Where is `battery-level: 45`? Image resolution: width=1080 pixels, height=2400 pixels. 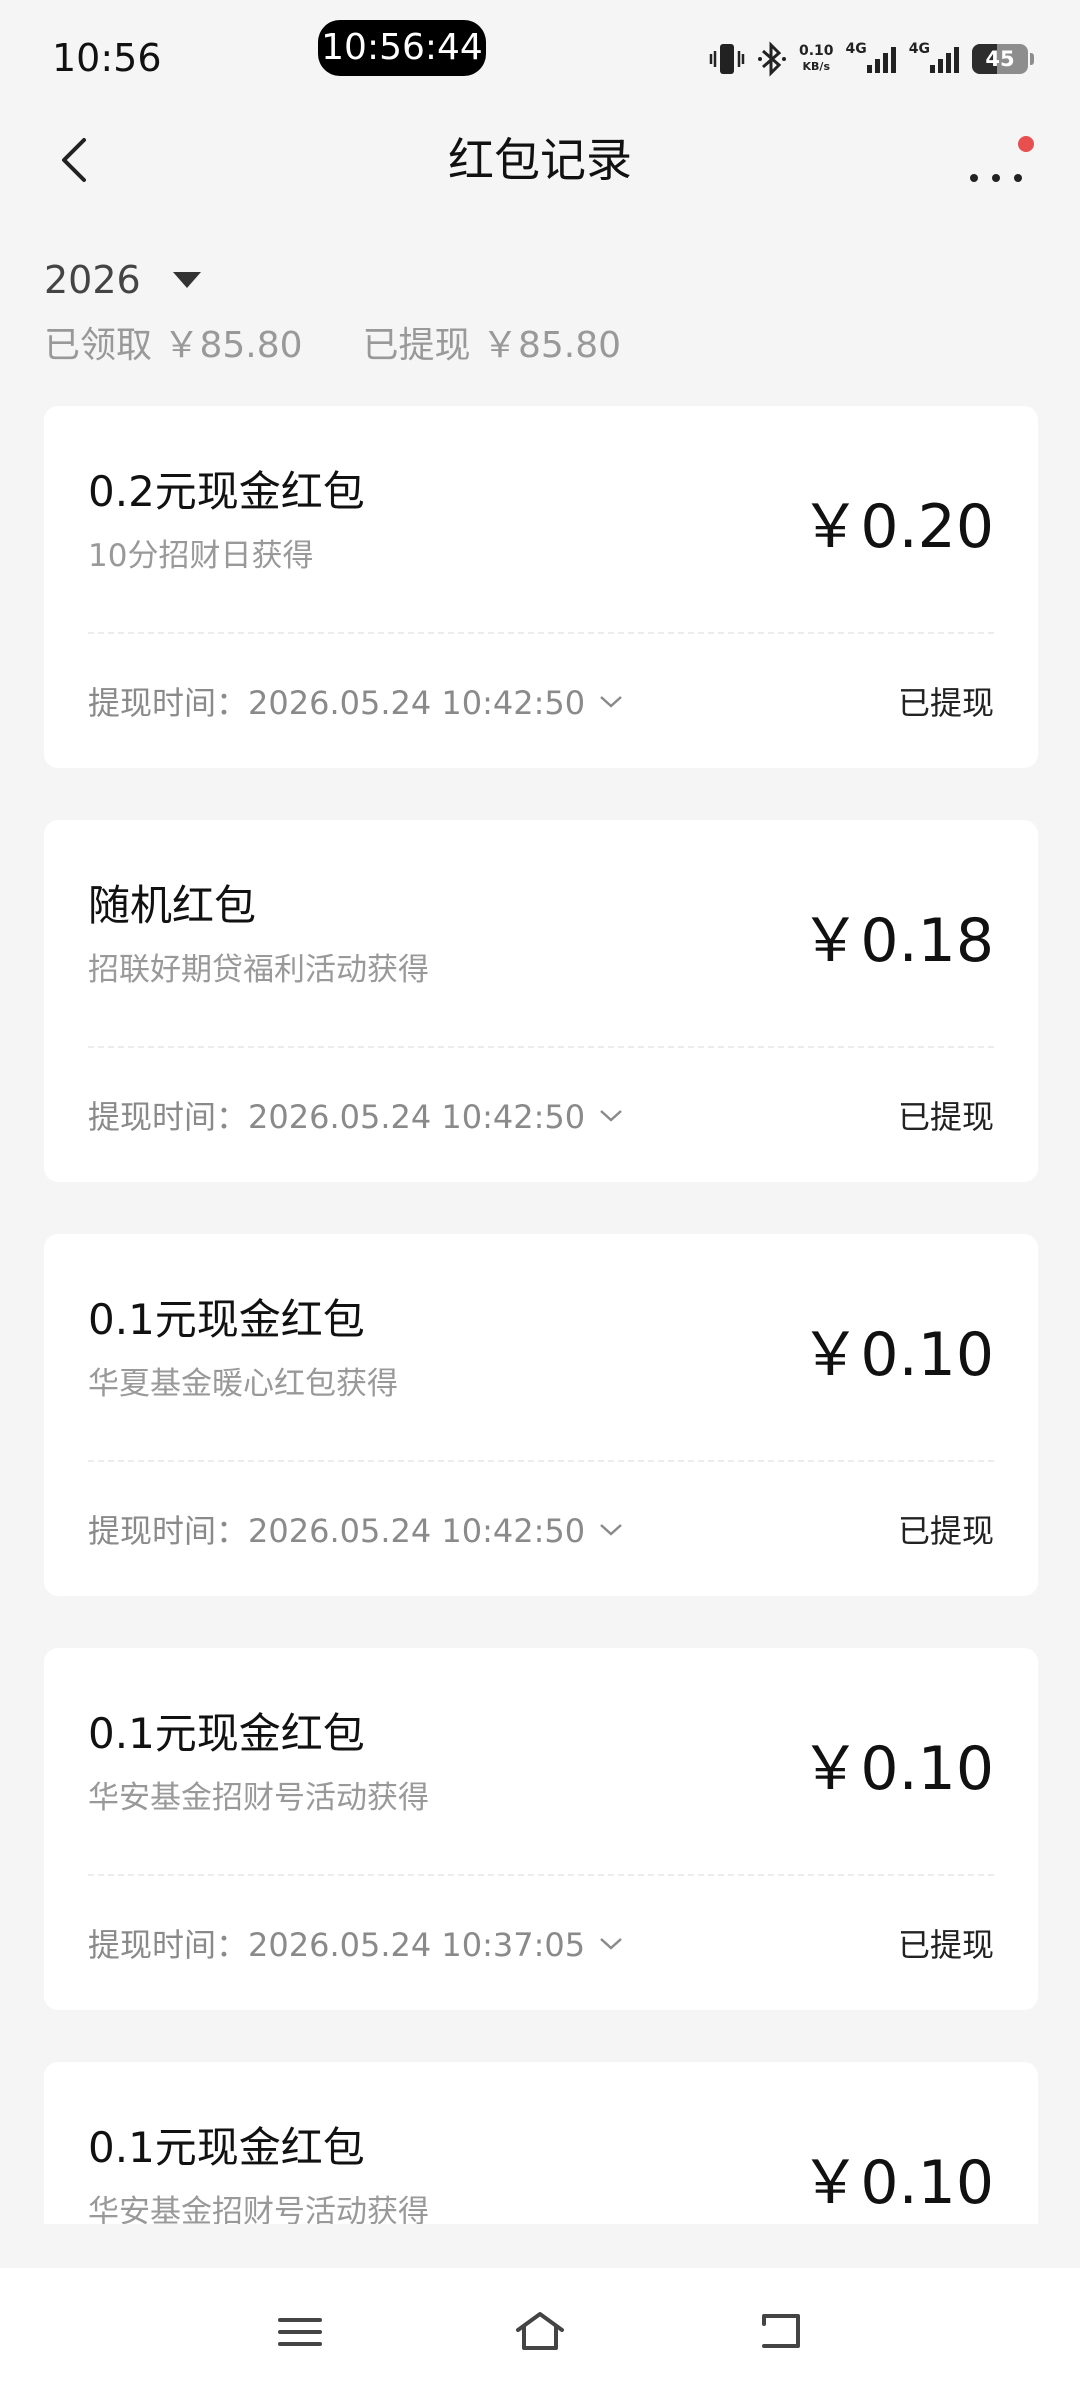
battery-level: 45 is located at coordinates (1000, 59).